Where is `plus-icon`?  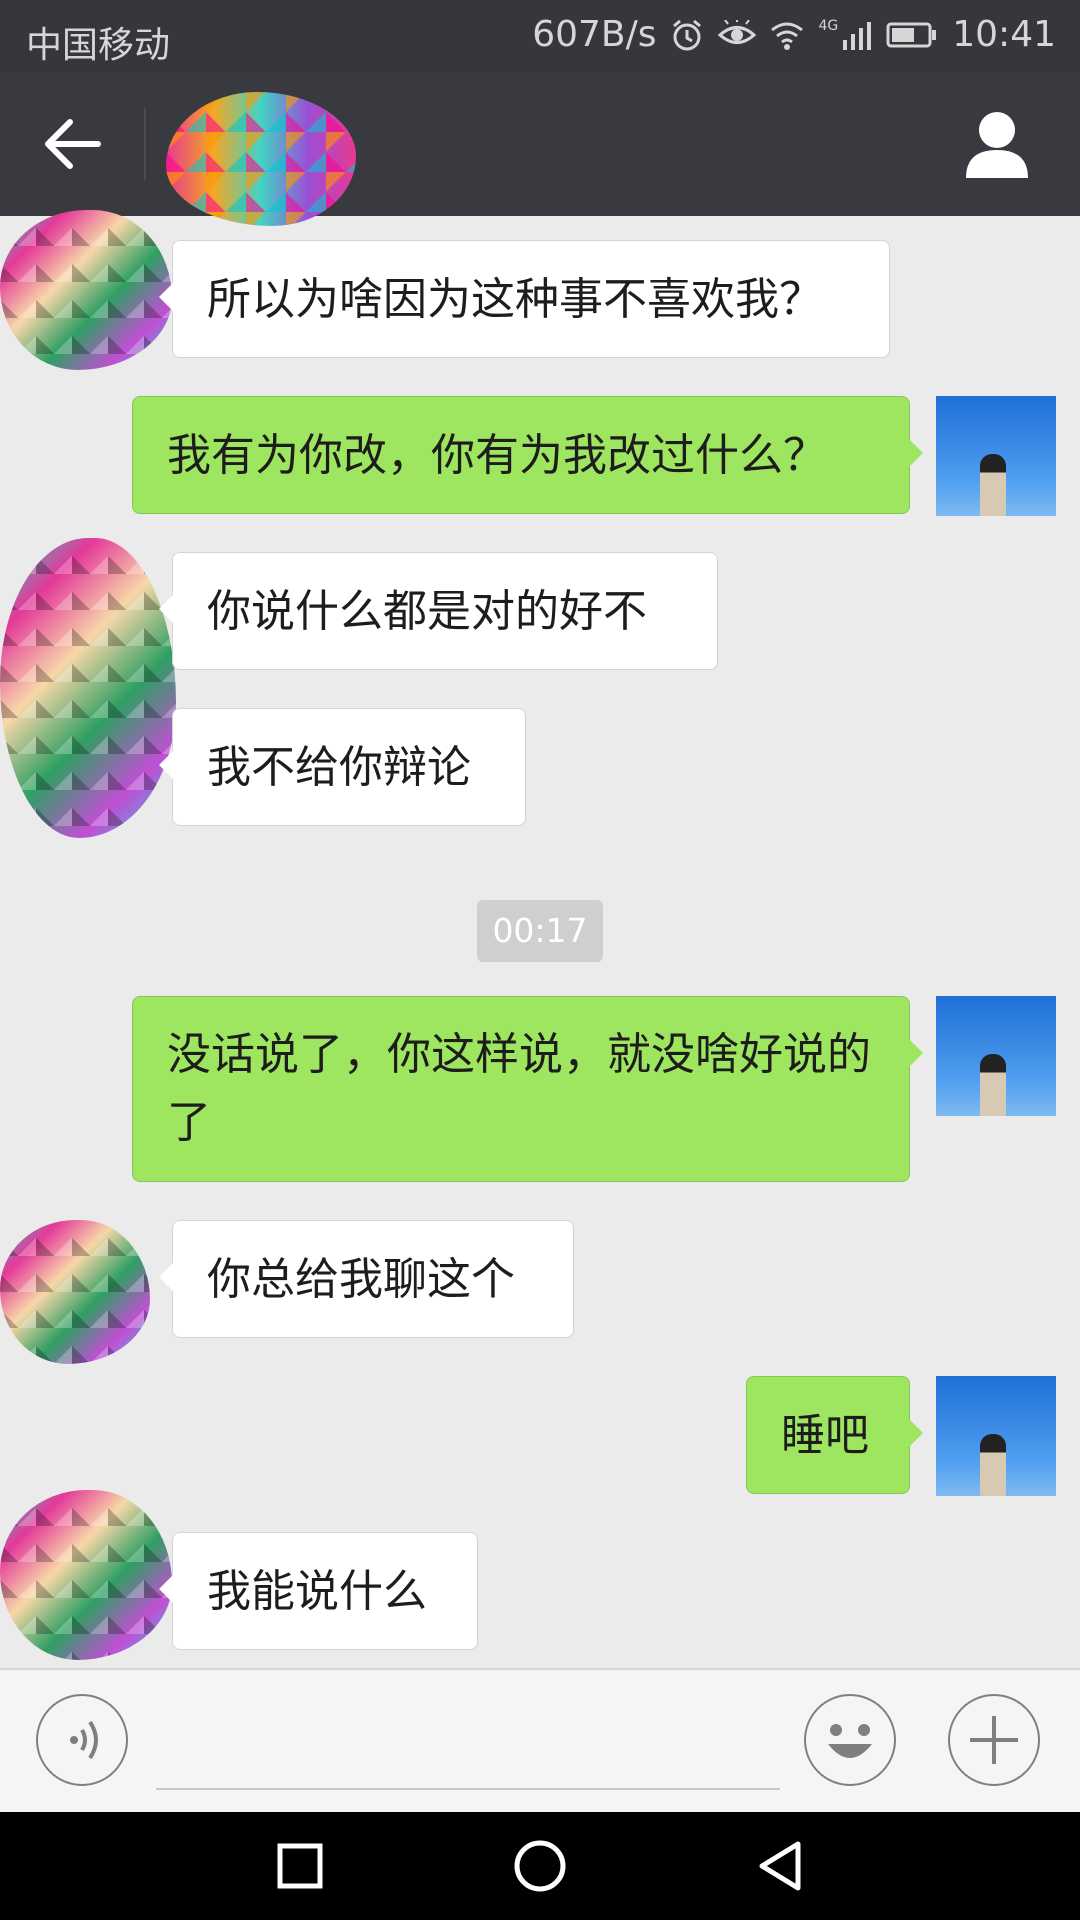
plus-icon is located at coordinates (994, 1740).